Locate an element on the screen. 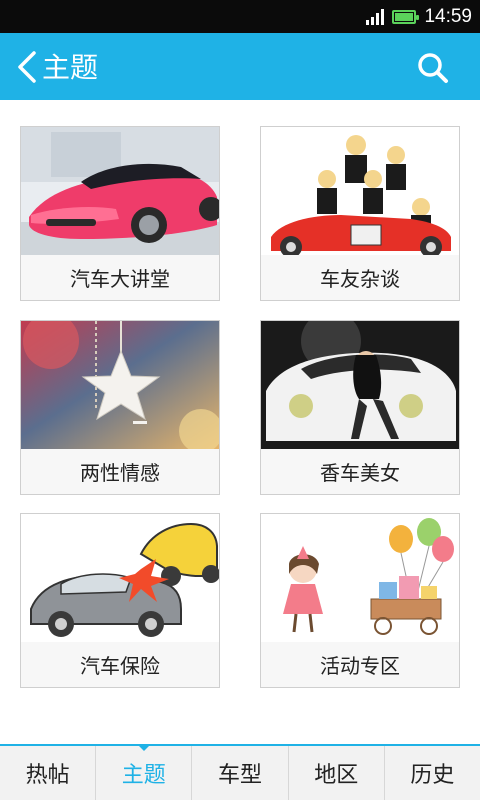  topic-image-sportscar-model is located at coordinates (360, 385).